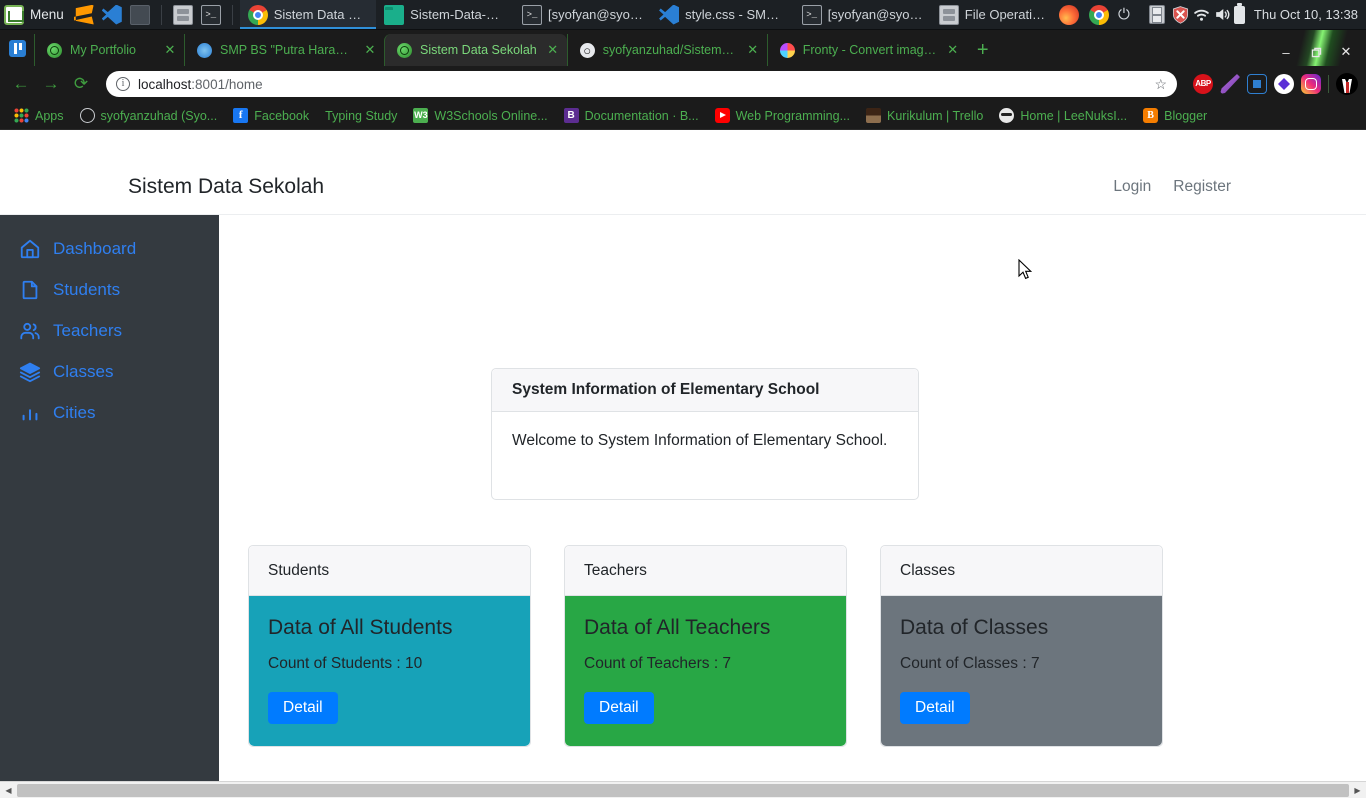 The image size is (1366, 798). What do you see at coordinates (303, 708) in the screenshot?
I see `detail-button-students: Detail` at bounding box center [303, 708].